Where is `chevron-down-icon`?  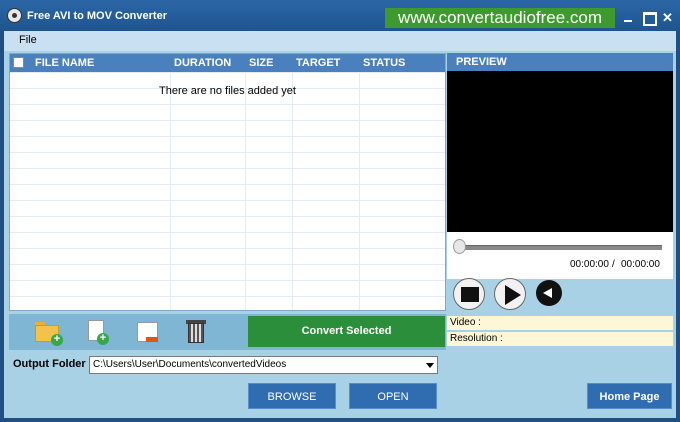
chevron-down-icon is located at coordinates (430, 365).